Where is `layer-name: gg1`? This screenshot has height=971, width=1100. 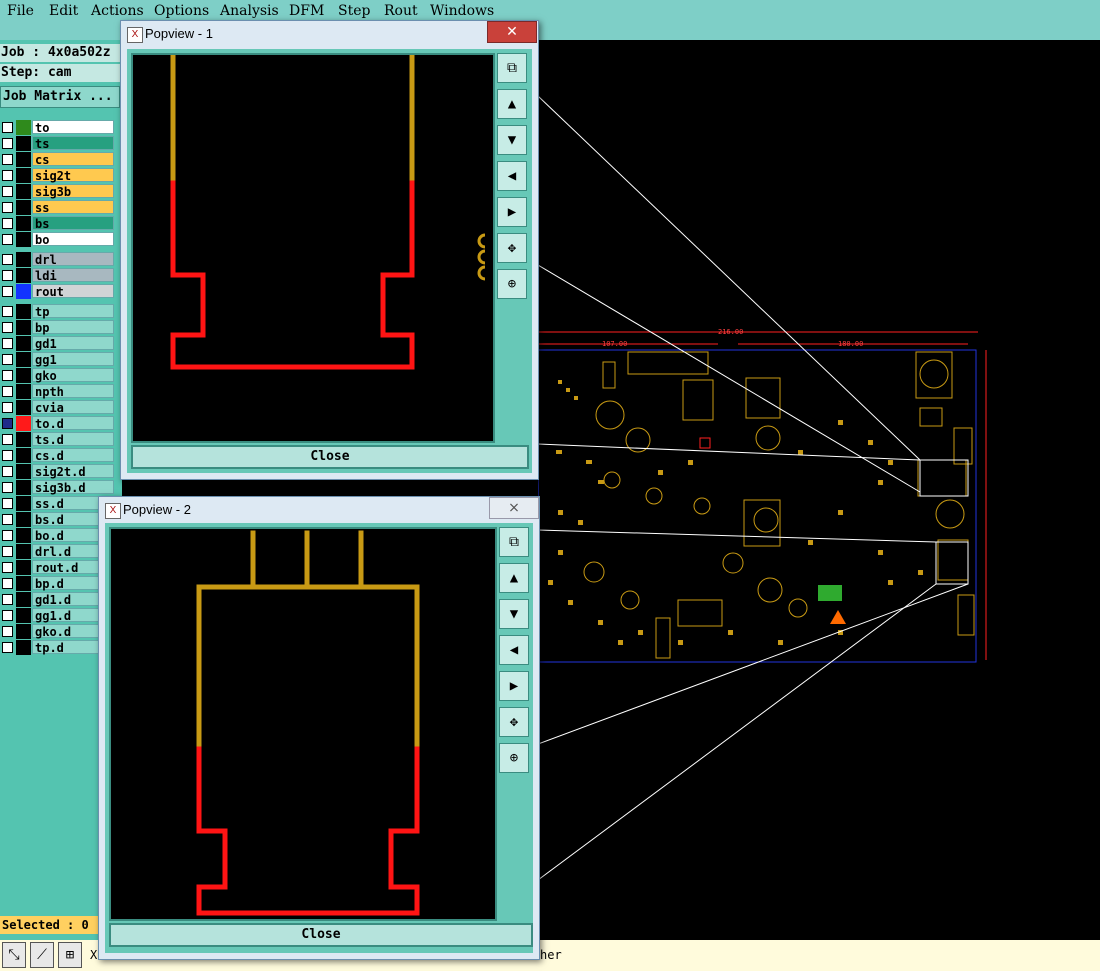
layer-name: gg1 is located at coordinates (73, 359).